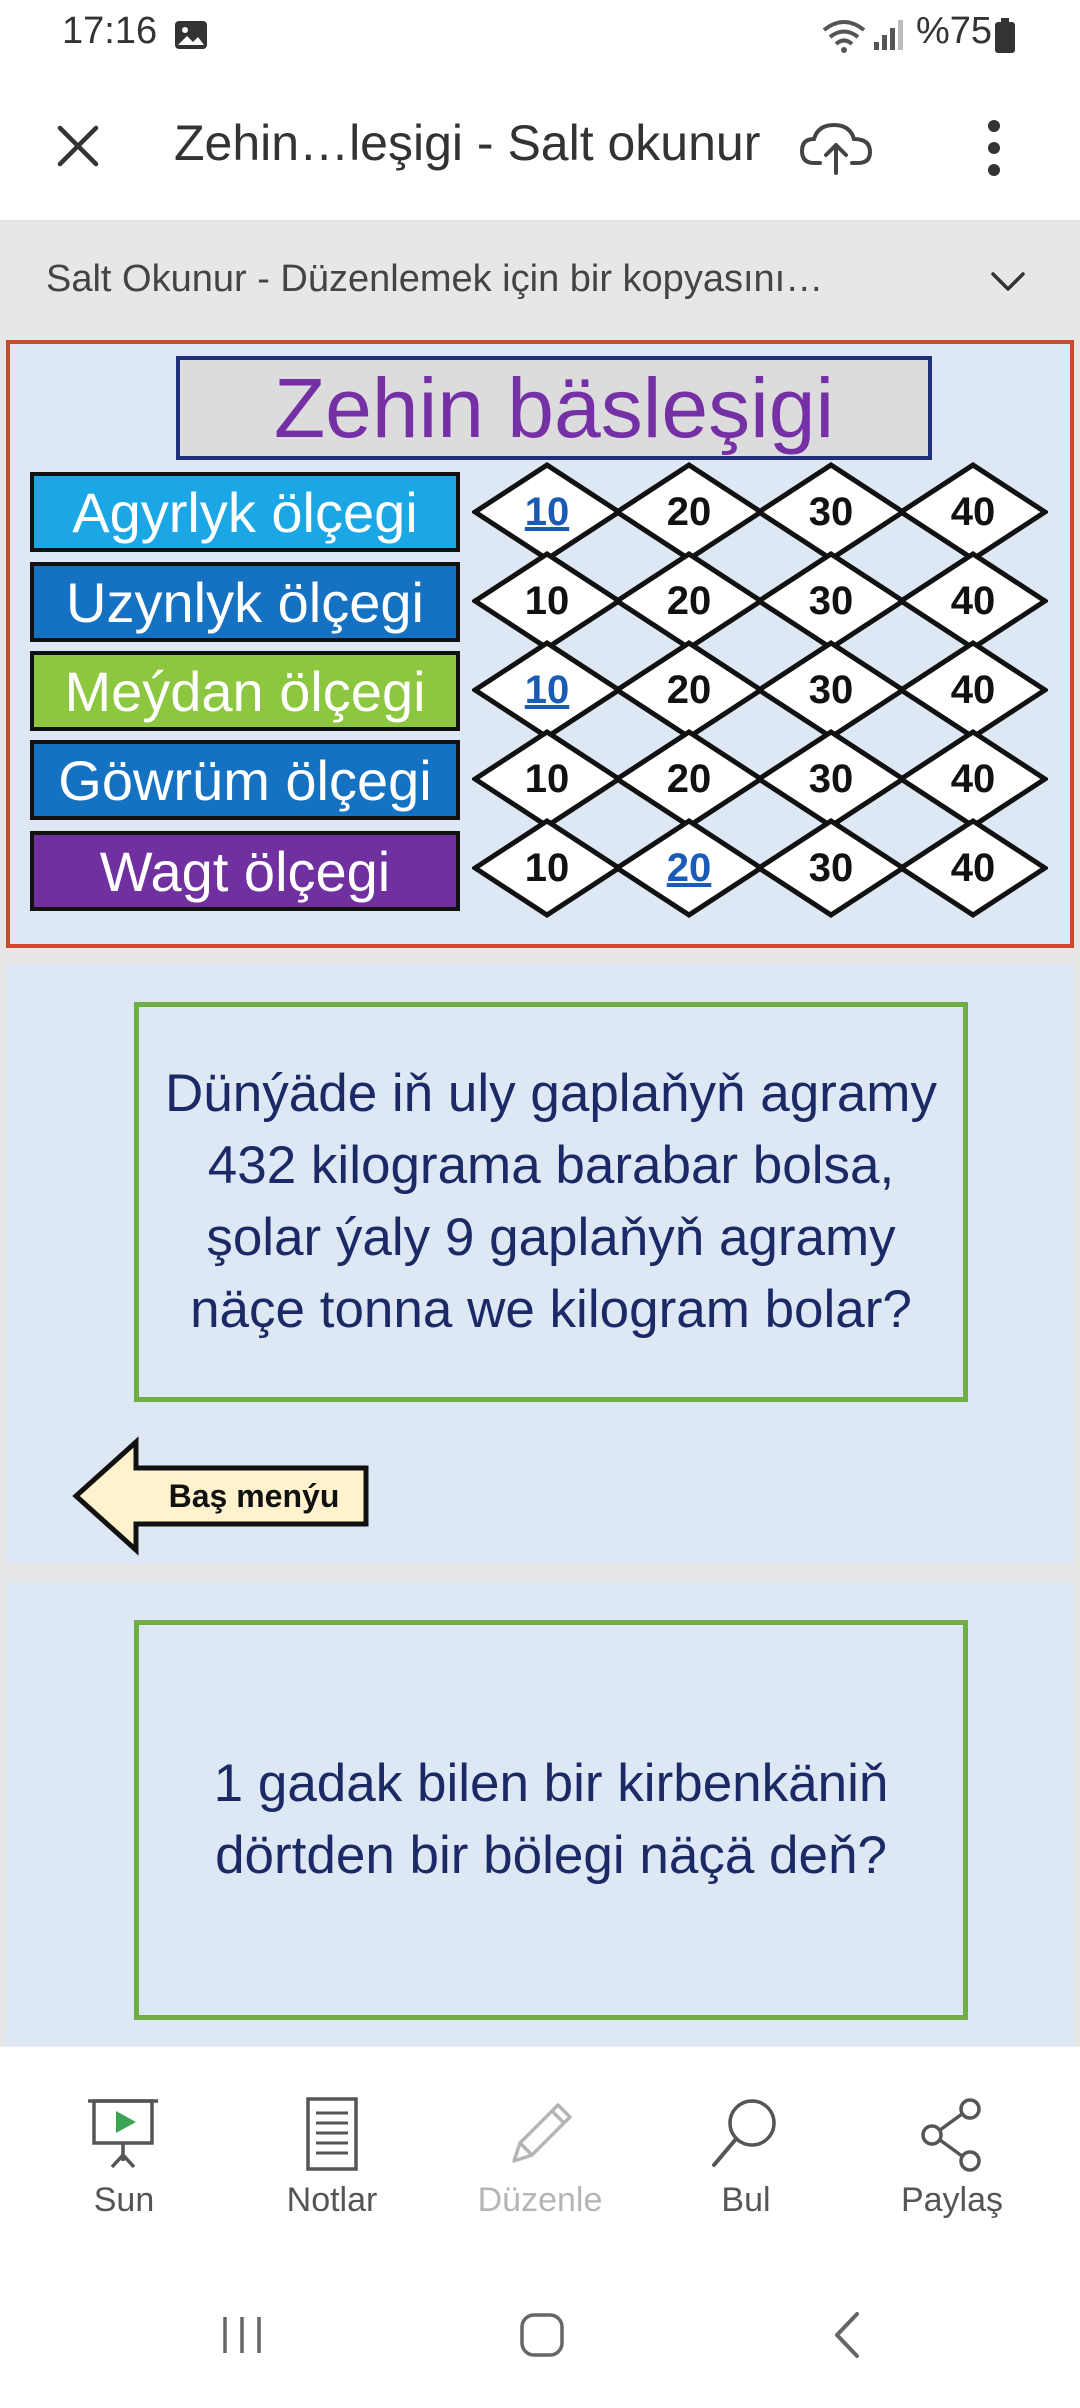 The image size is (1080, 2408). Describe the element at coordinates (254, 1495) in the screenshot. I see `main-menu-label: Baş menýu` at that location.